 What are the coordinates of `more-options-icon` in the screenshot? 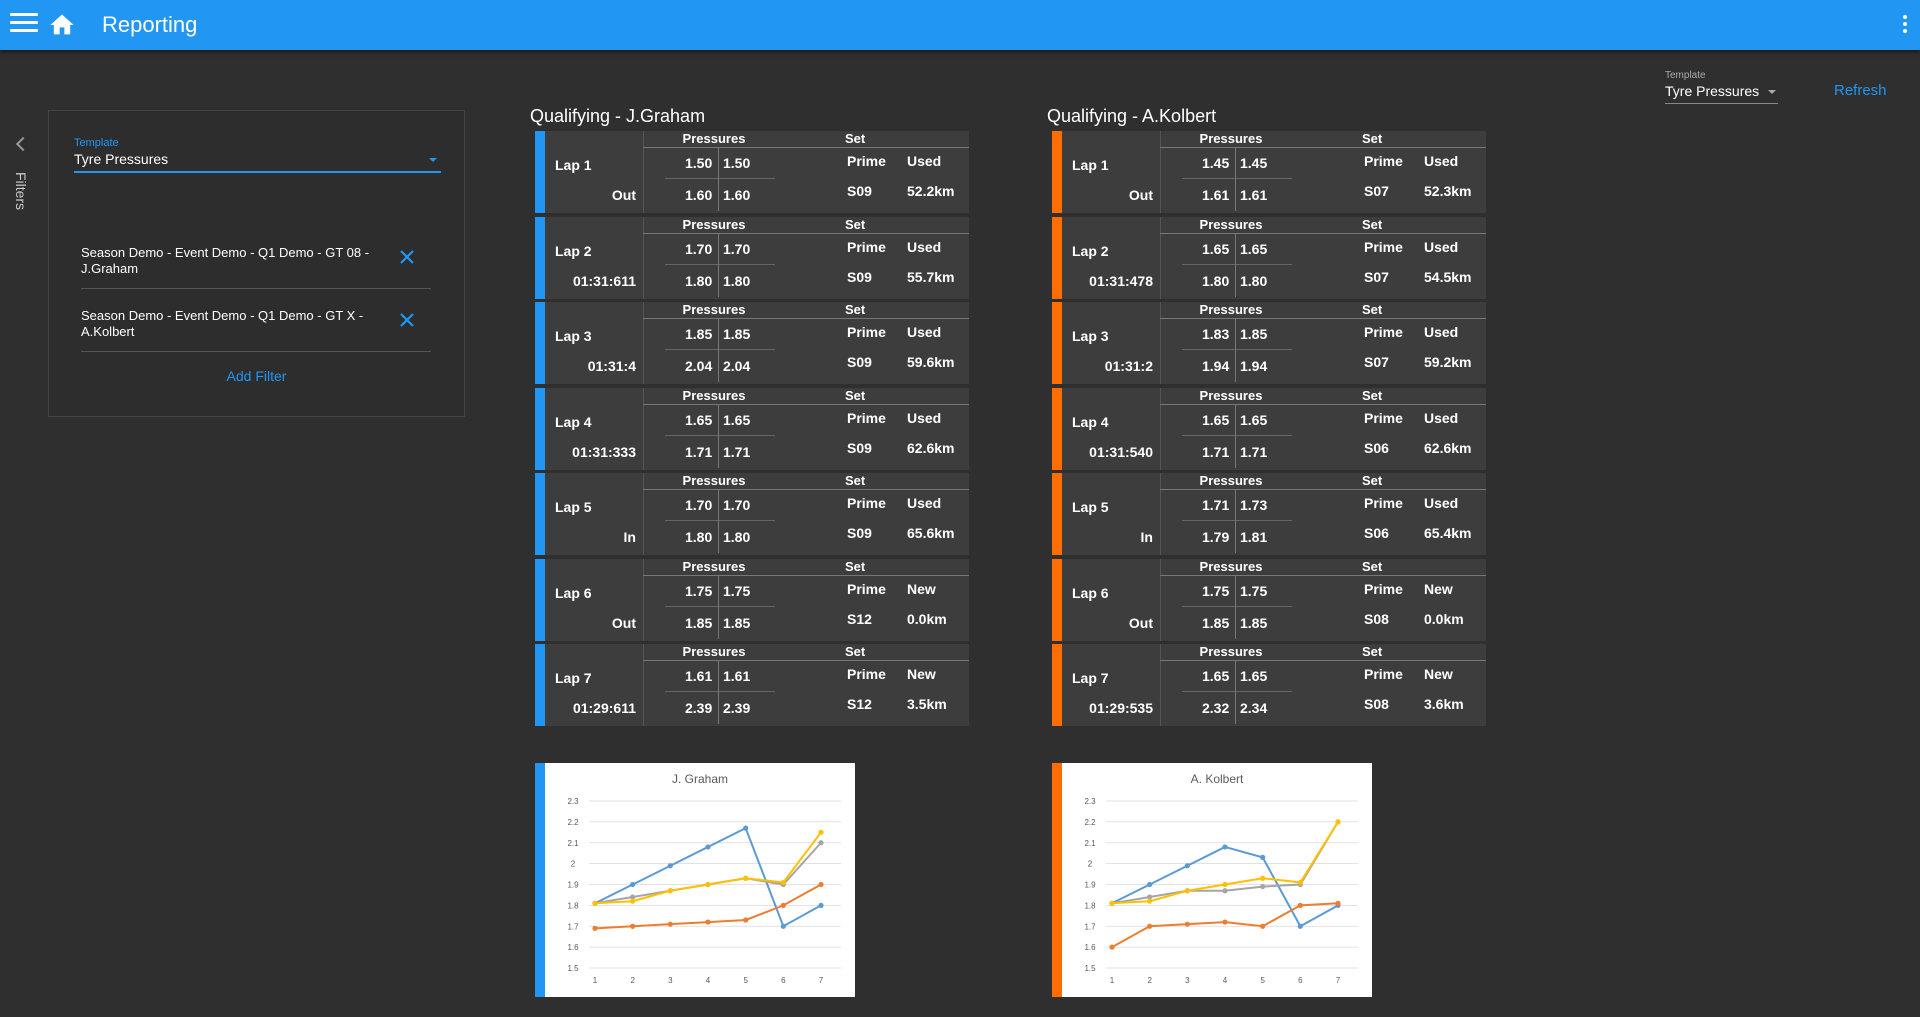 It's located at (1905, 25).